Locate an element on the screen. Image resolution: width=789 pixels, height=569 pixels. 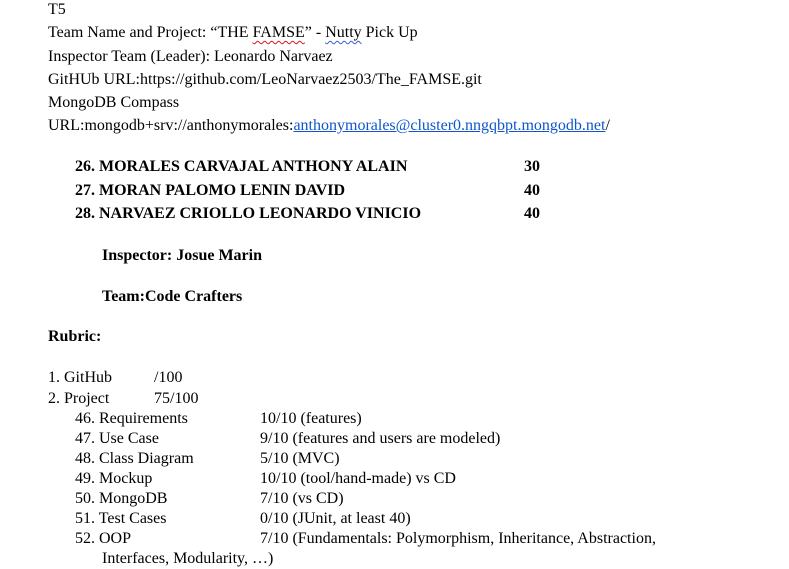
rubric-project-score: 75/100 is located at coordinates (176, 398).